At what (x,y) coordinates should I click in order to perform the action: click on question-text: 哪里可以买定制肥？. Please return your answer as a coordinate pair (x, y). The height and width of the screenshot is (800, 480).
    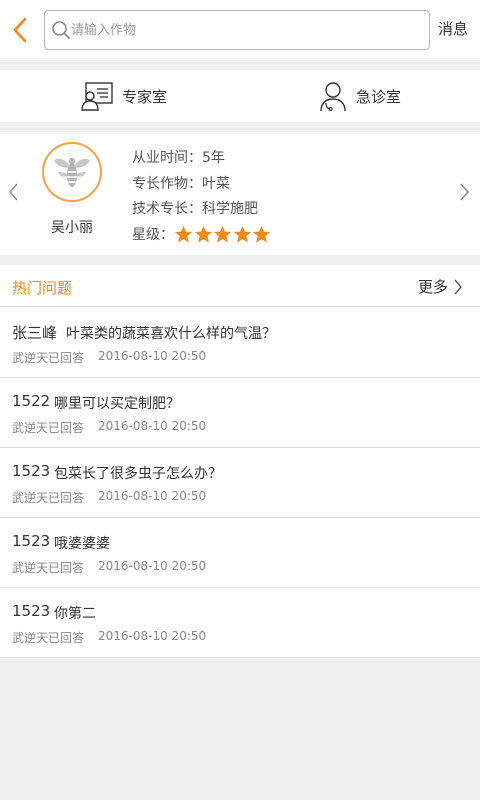
    Looking at the image, I should click on (117, 404).